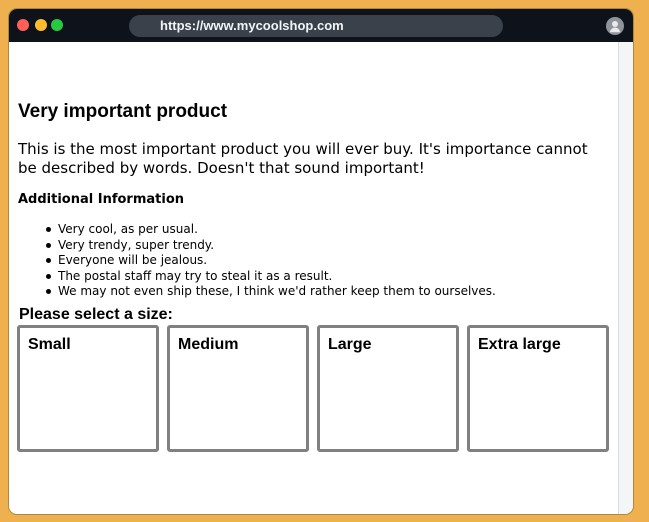  I want to click on user-icon, so click(615, 27).